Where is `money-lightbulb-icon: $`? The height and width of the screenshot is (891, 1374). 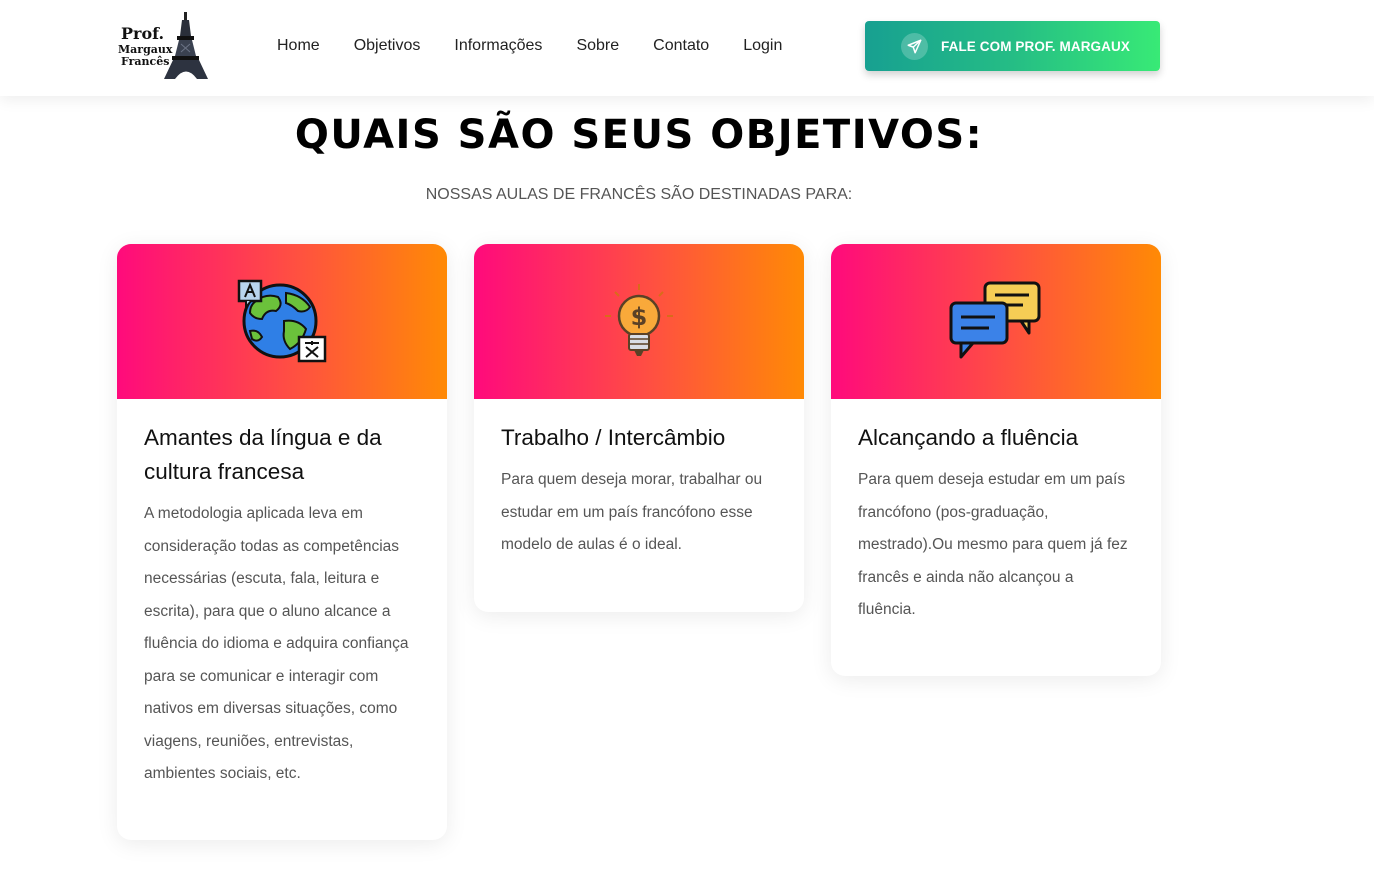
money-lightbulb-icon: $ is located at coordinates (639, 319).